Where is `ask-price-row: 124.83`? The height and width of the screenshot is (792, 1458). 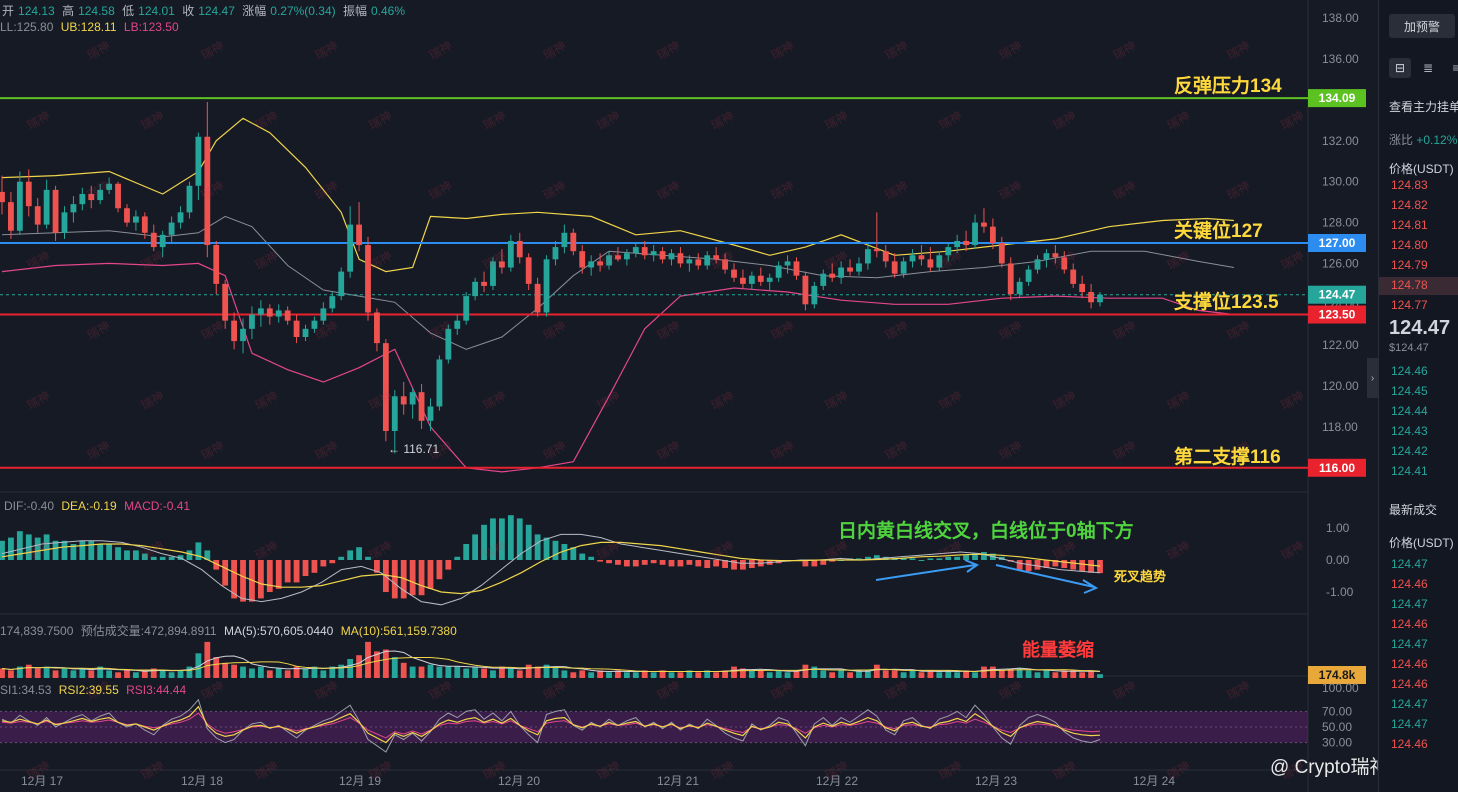 ask-price-row: 124.83 is located at coordinates (1409, 185).